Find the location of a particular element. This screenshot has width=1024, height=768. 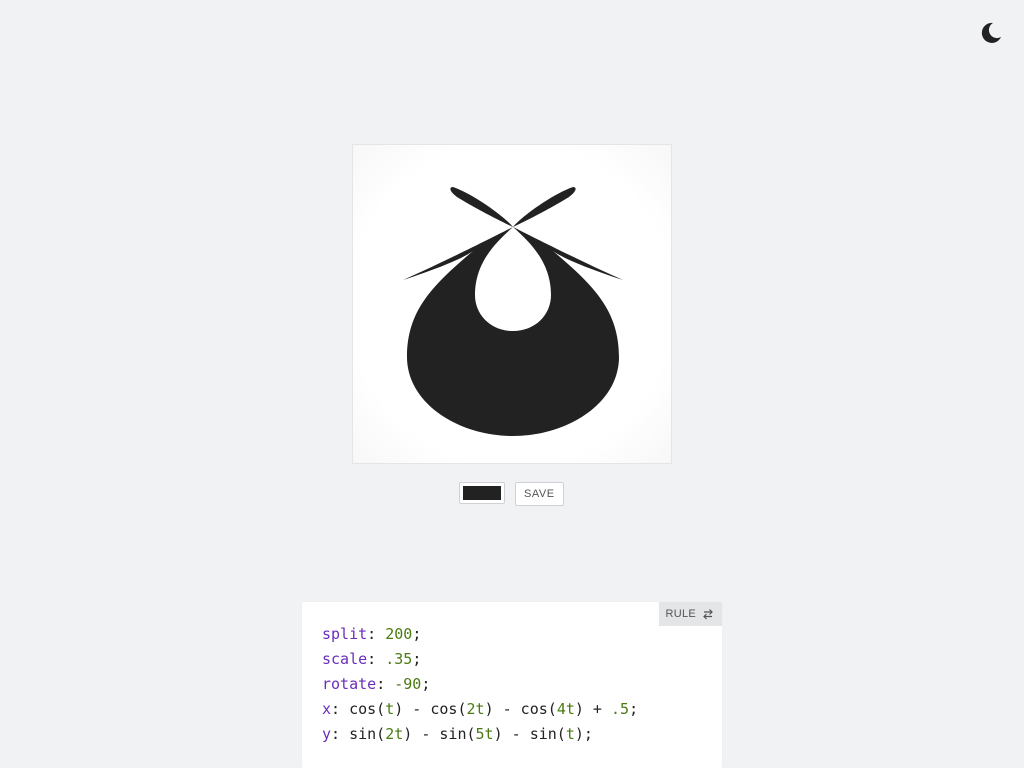

color-picker is located at coordinates (482, 493).